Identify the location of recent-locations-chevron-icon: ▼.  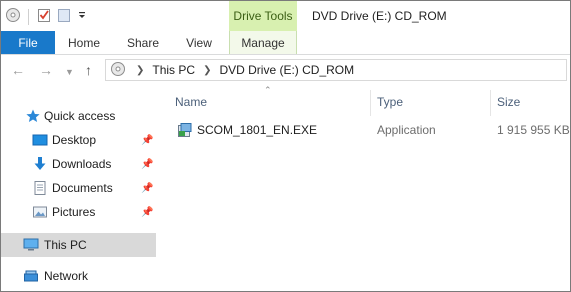
(69, 72).